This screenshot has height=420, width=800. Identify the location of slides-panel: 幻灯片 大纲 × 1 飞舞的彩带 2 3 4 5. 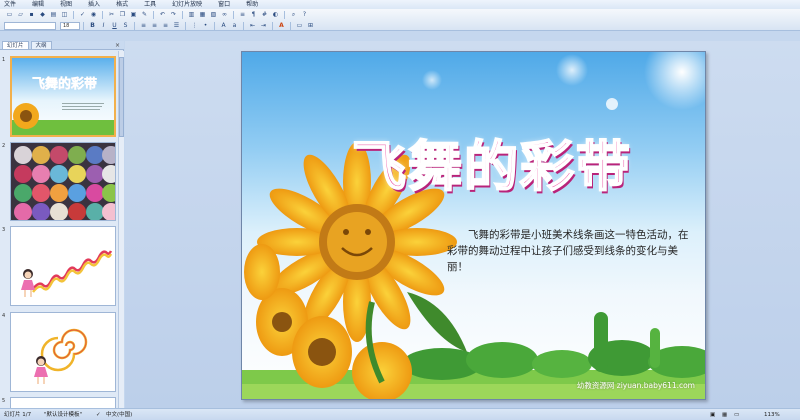
(62, 226).